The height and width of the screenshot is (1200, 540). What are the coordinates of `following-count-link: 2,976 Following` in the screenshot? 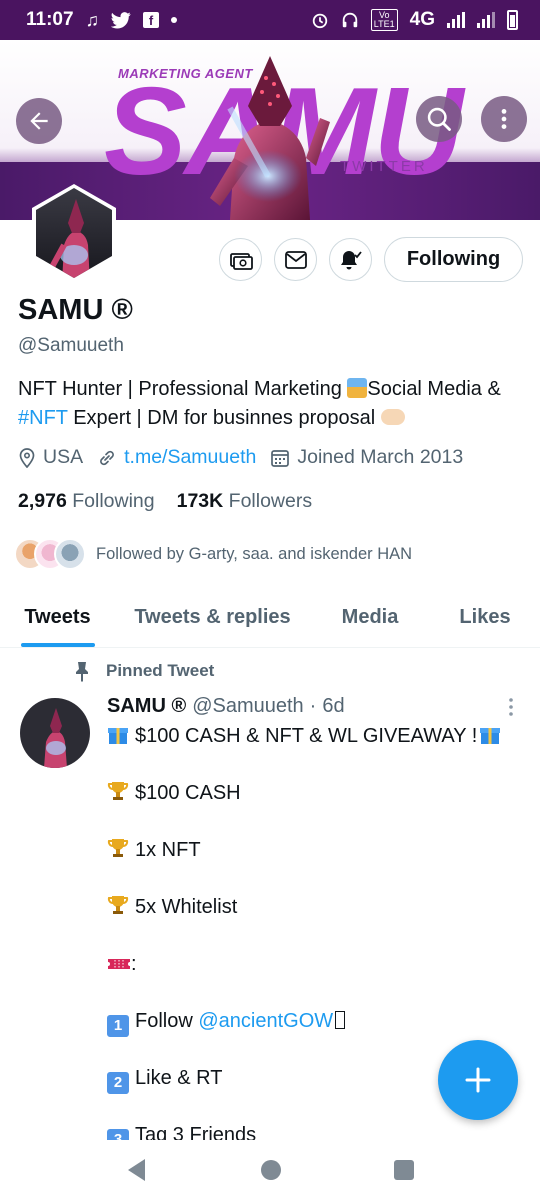 It's located at (86, 501).